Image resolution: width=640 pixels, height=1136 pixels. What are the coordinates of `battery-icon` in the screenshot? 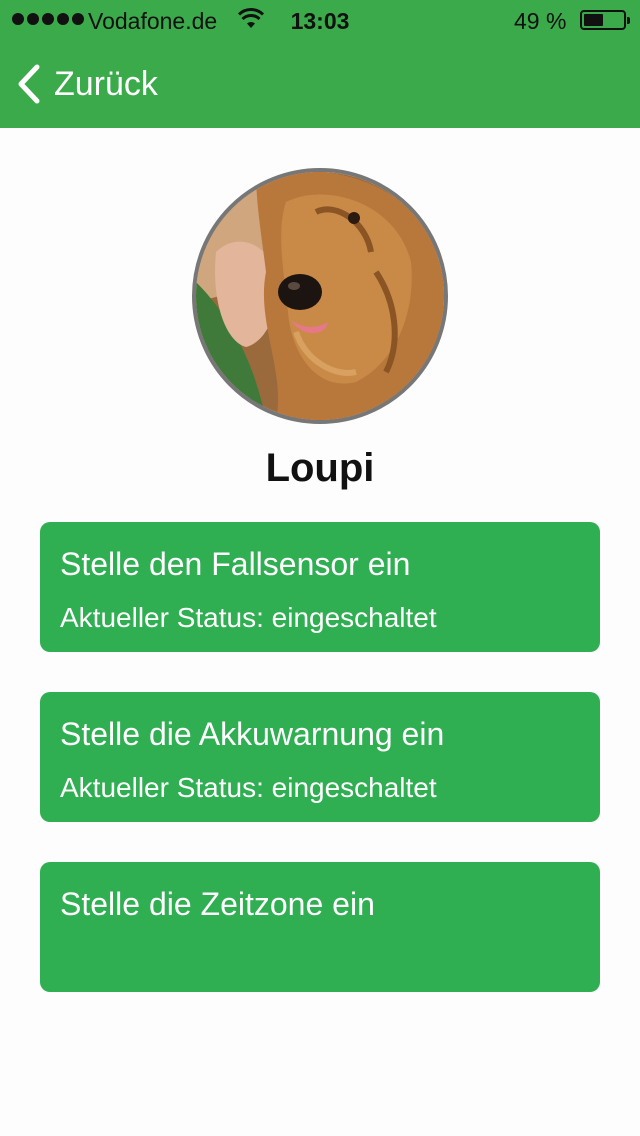 It's located at (605, 20).